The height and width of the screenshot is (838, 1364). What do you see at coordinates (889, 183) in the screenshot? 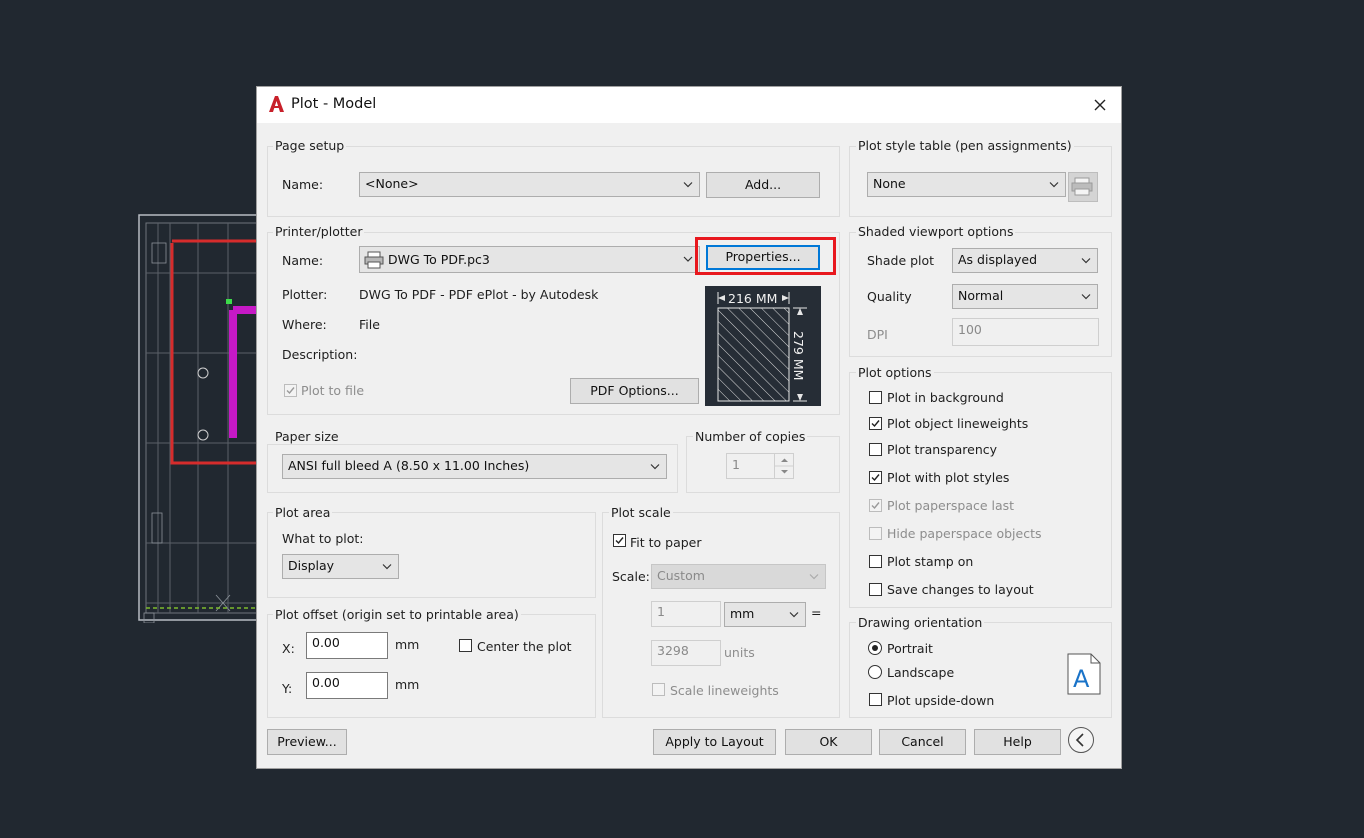
I see `plot-style-value: None` at bounding box center [889, 183].